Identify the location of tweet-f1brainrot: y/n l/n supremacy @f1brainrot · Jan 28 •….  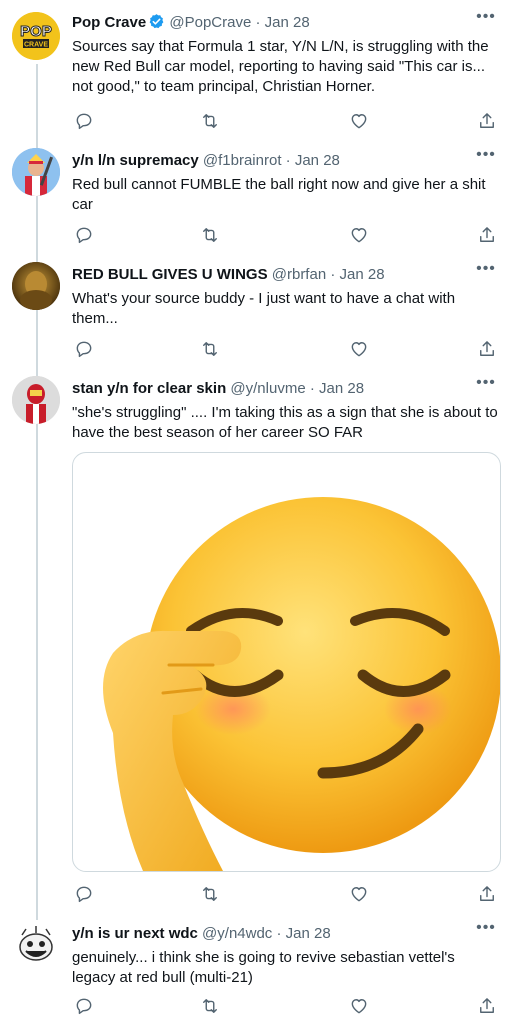
(256, 195).